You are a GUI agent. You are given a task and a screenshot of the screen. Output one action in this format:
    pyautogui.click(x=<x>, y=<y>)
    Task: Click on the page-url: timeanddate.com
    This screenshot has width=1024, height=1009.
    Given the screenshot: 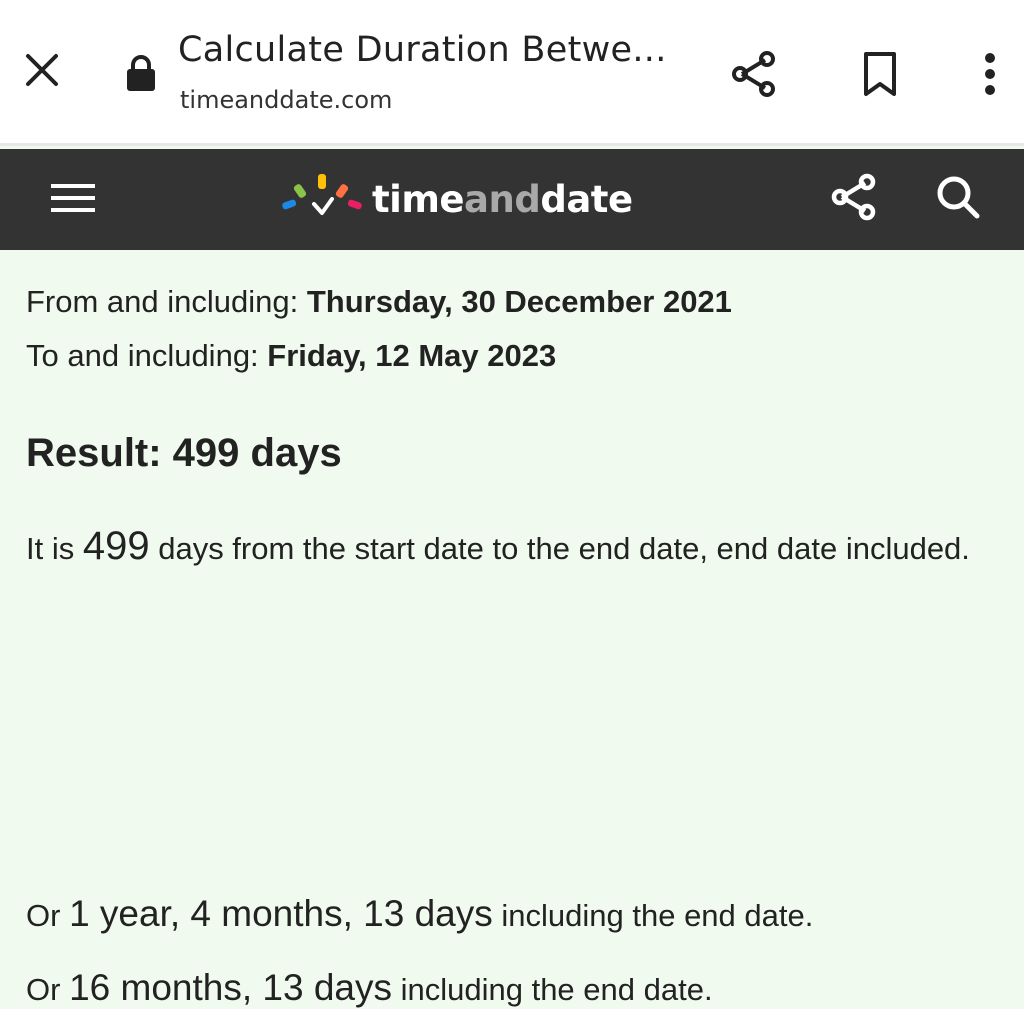 What is the action you would take?
    pyautogui.click(x=286, y=100)
    